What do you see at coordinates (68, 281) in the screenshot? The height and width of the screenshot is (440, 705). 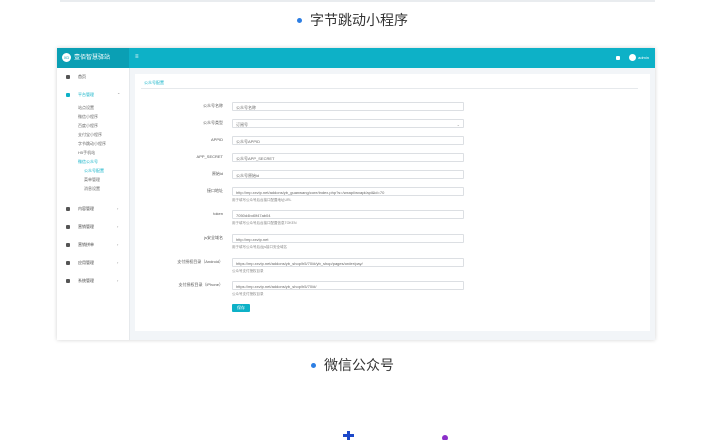 I see `gear-icon` at bounding box center [68, 281].